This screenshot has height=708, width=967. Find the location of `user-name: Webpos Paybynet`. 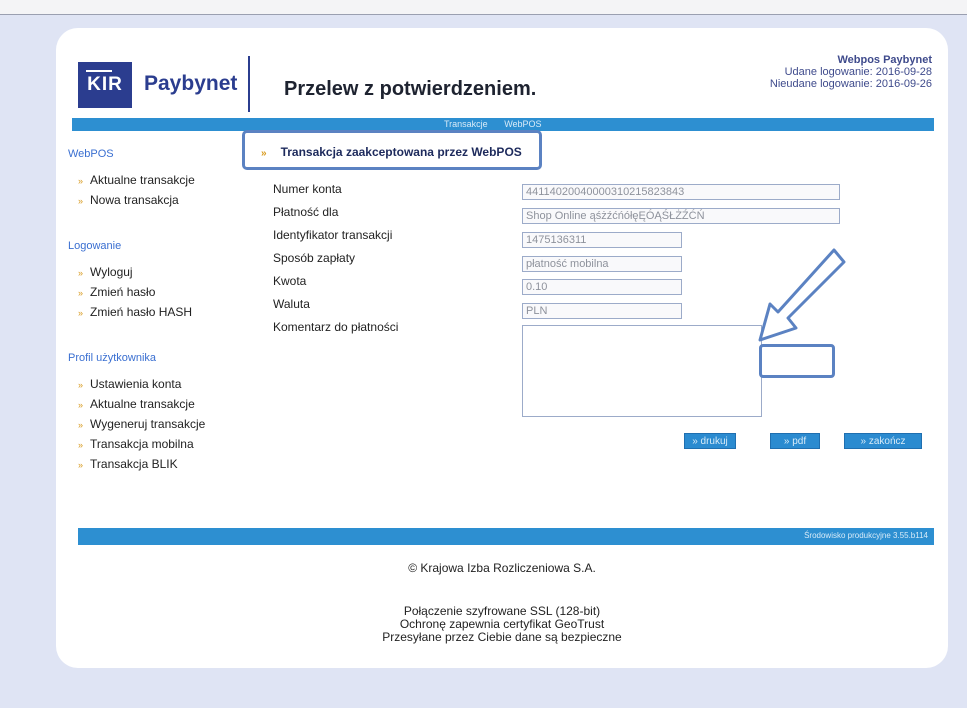

user-name: Webpos Paybynet is located at coordinates (884, 60).